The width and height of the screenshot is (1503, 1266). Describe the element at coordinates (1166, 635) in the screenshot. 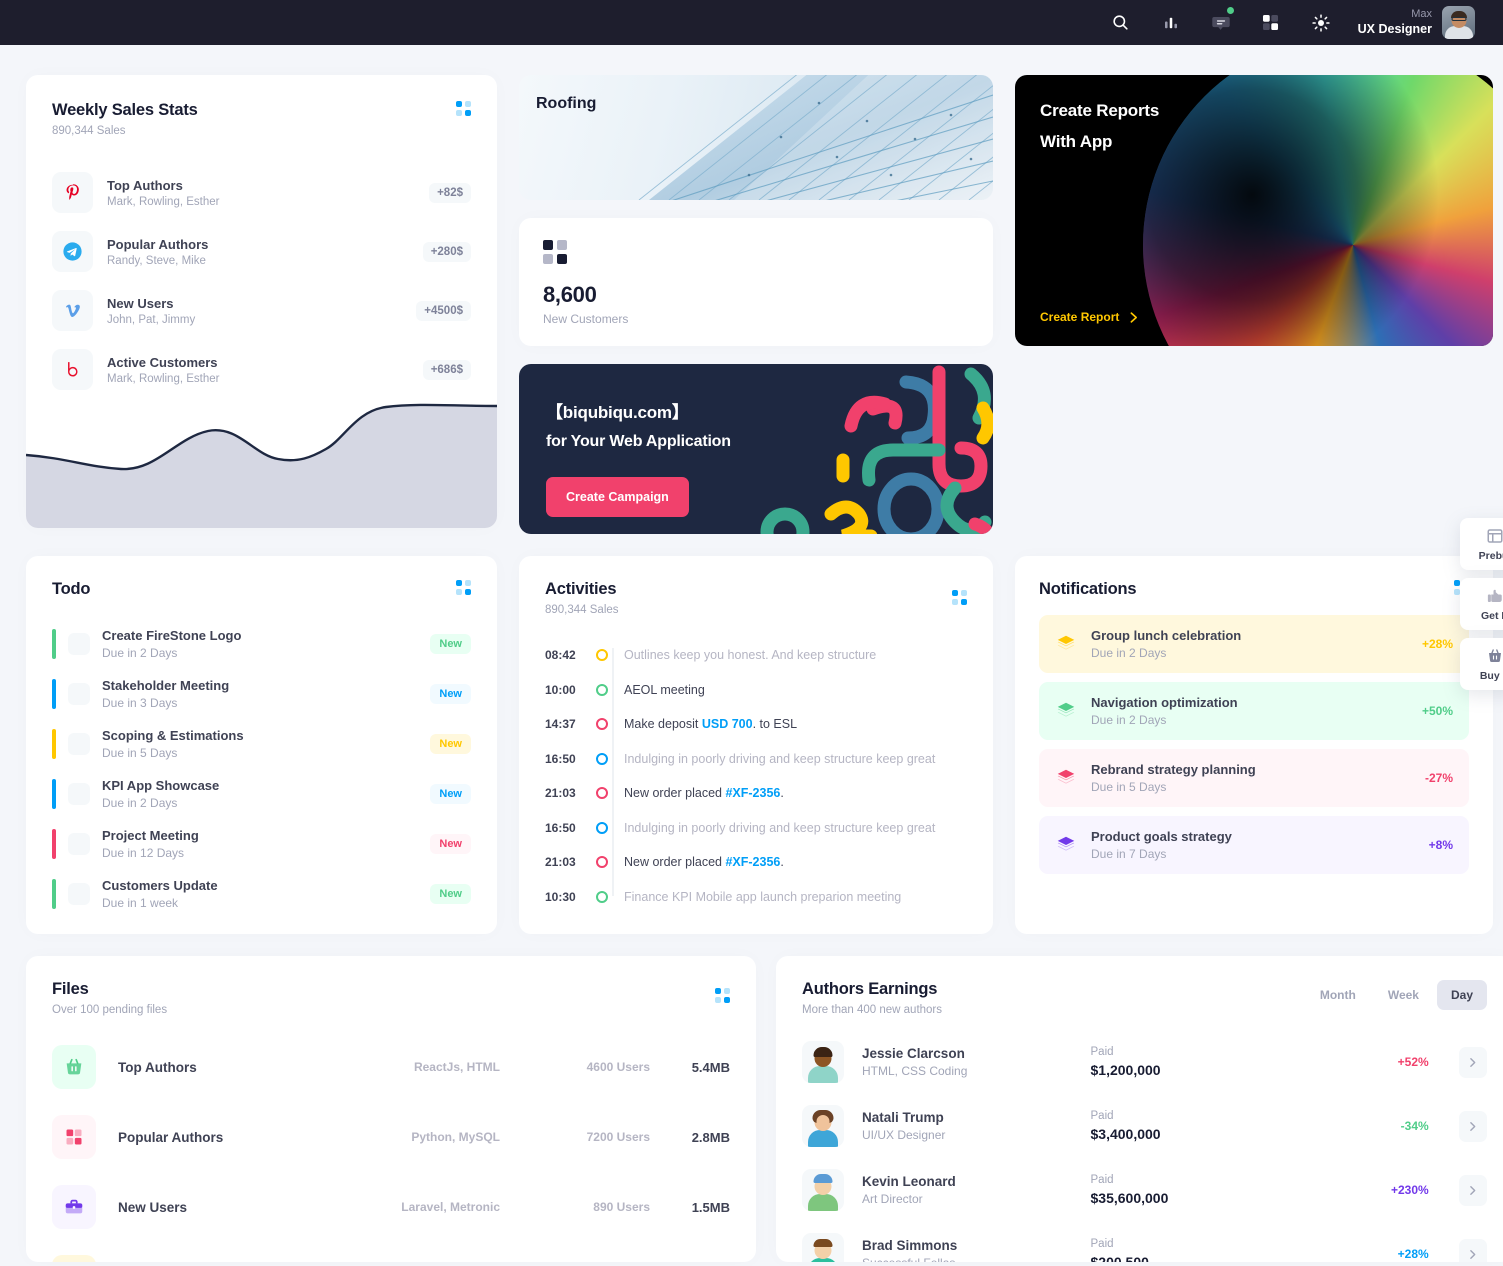

I see `list-item-title: Group lunch celebration` at that location.